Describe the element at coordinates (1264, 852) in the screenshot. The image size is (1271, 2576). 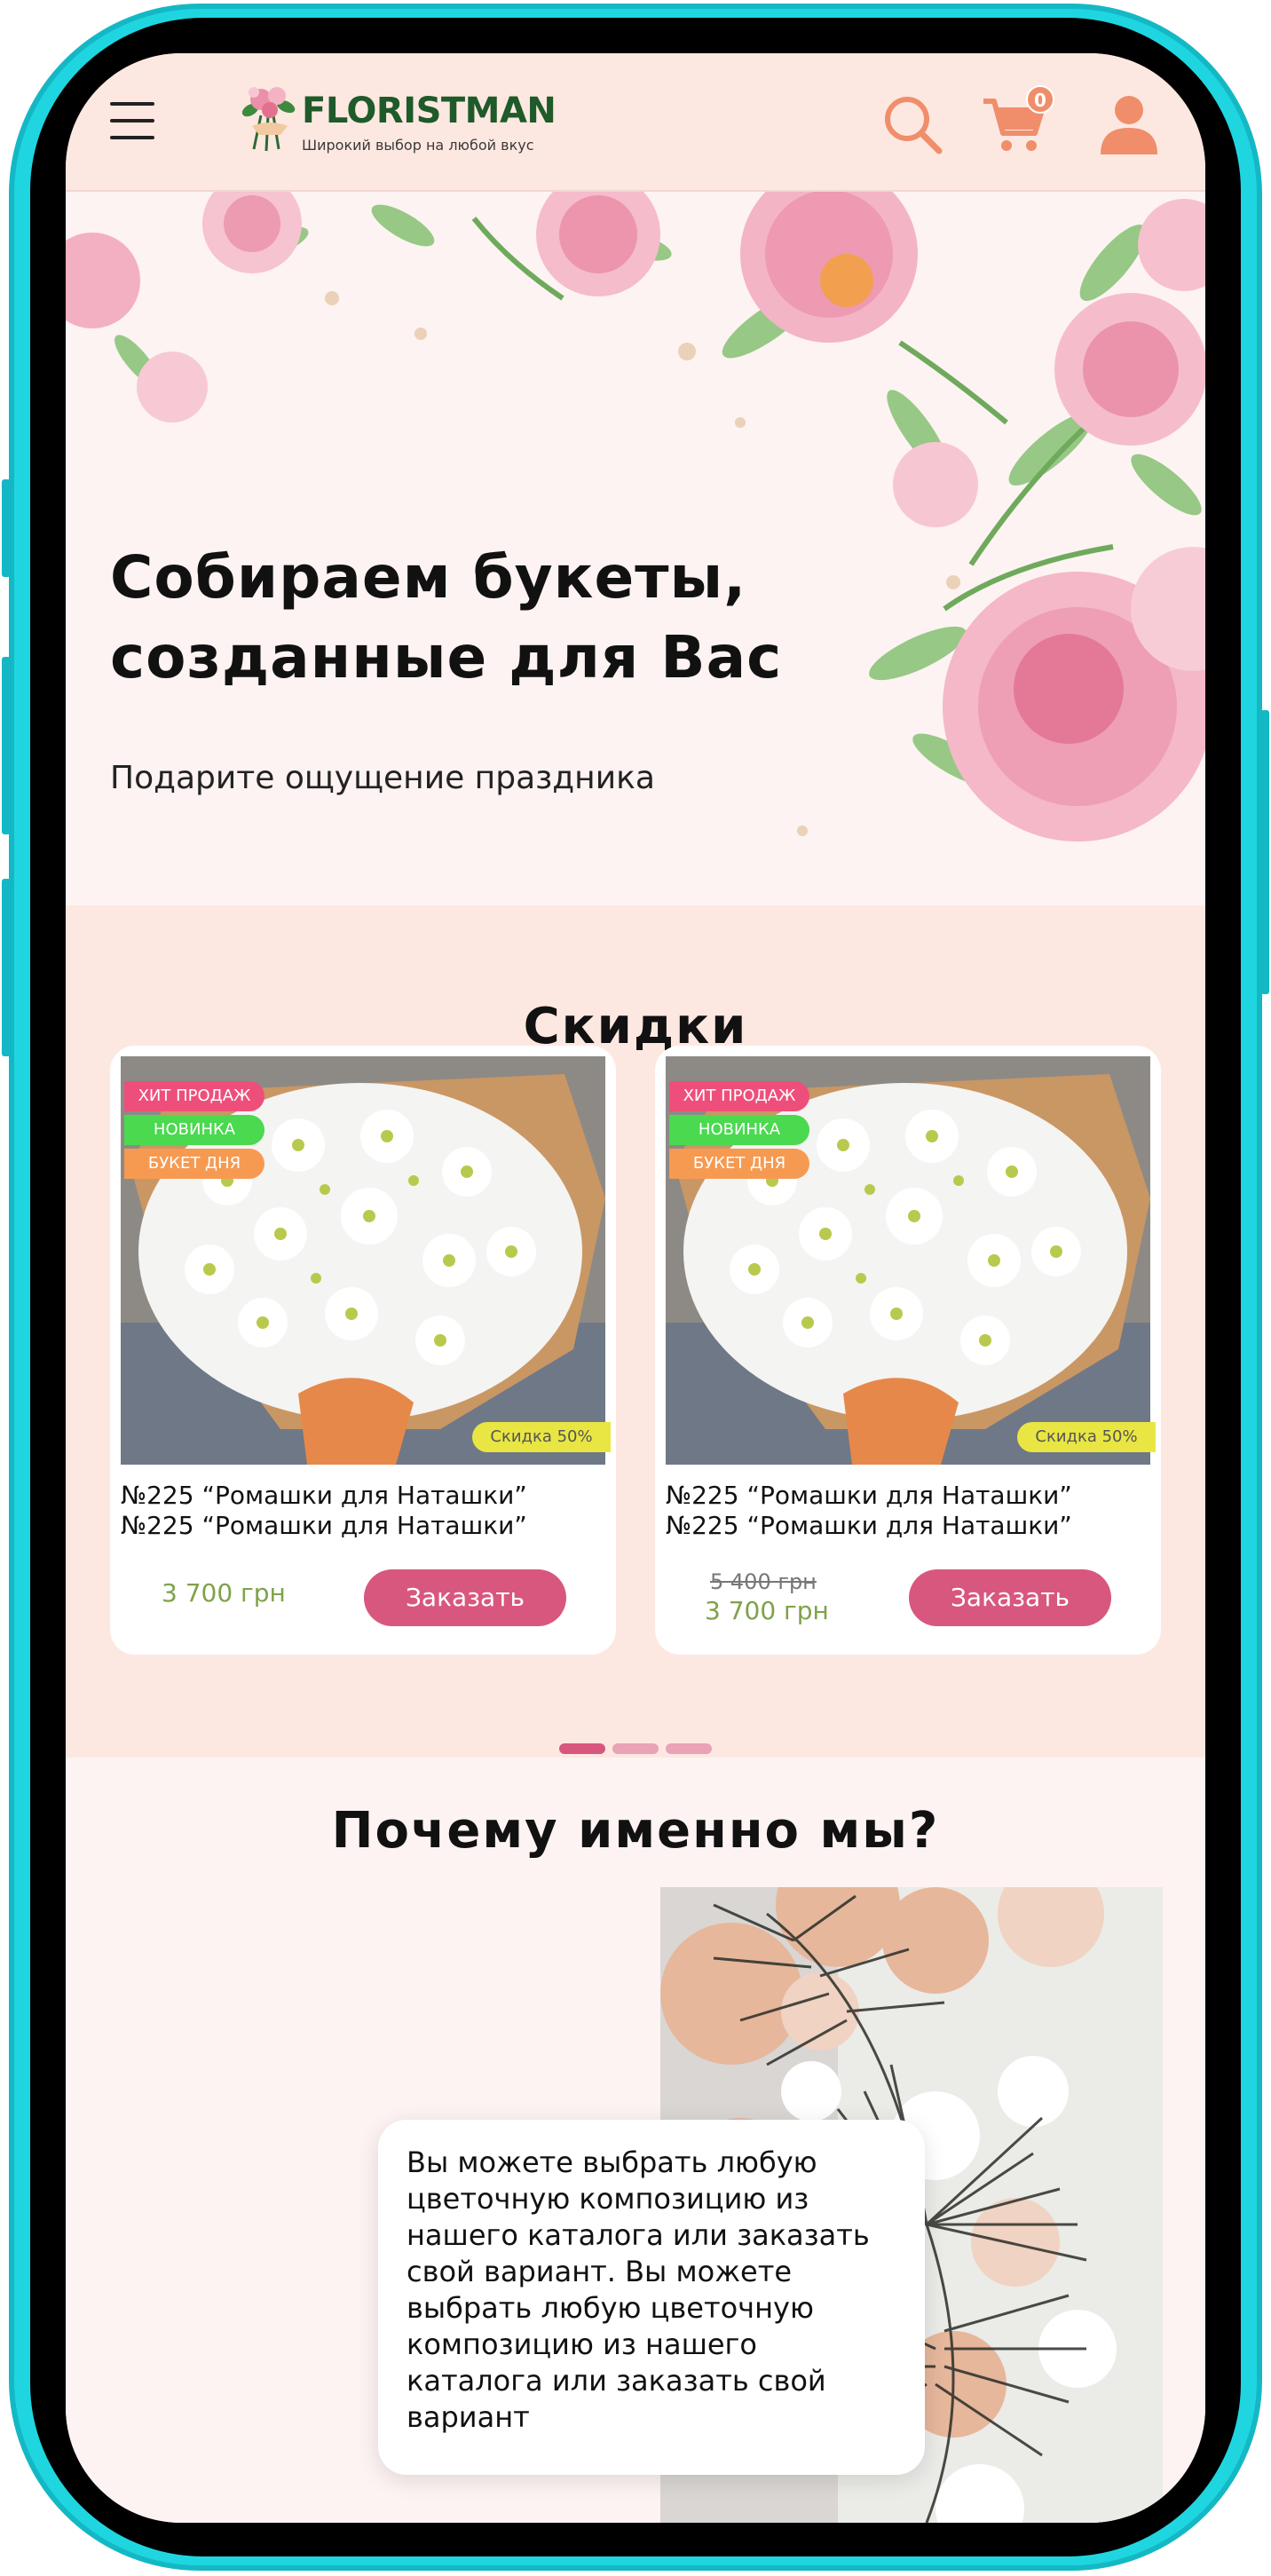
I see `power-button` at that location.